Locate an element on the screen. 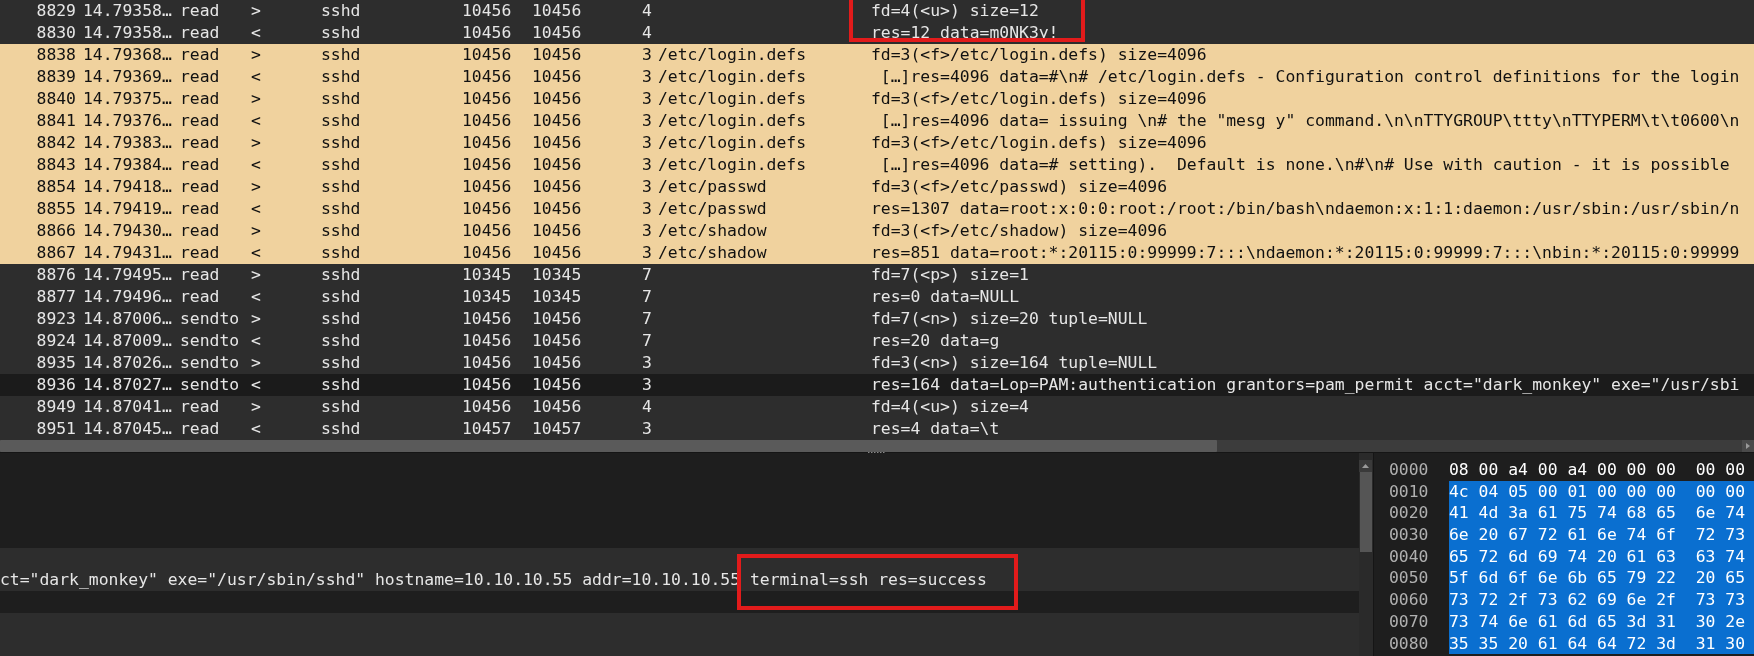 This screenshot has height=656, width=1754. hex-offset: 0060 is located at coordinates (1409, 600).